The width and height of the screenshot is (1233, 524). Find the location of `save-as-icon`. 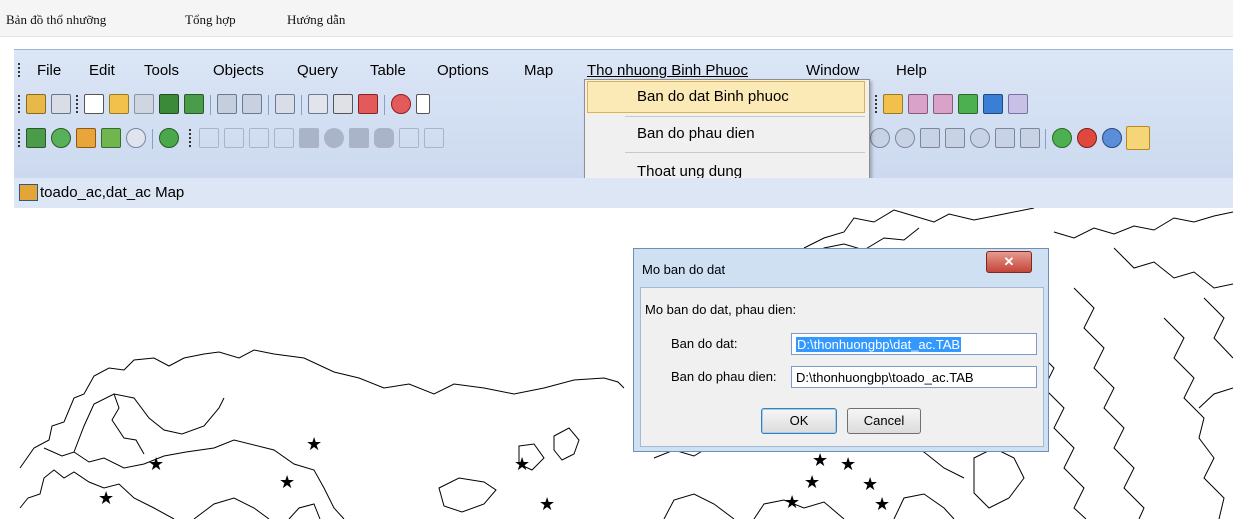

save-as-icon is located at coordinates (252, 104).